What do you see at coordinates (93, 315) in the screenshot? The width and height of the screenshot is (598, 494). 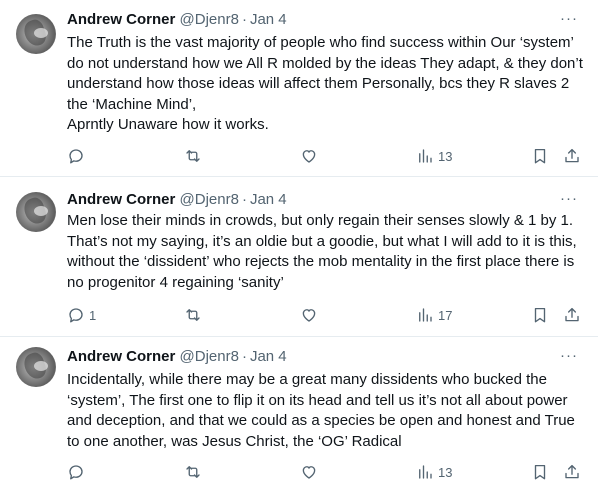 I see `reply-count: 1` at bounding box center [93, 315].